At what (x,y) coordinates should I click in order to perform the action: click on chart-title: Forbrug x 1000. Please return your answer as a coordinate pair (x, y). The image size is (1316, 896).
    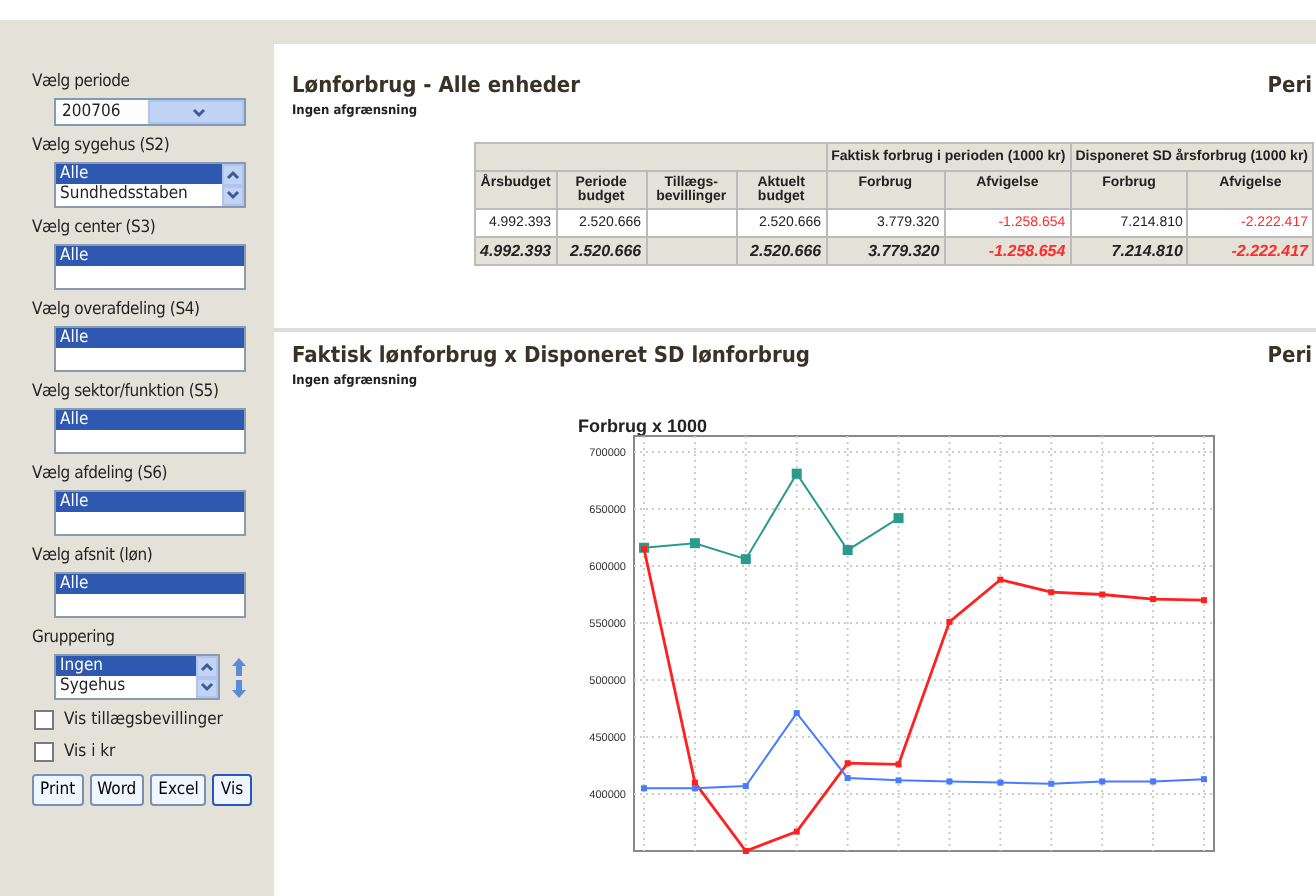
    Looking at the image, I should click on (643, 426).